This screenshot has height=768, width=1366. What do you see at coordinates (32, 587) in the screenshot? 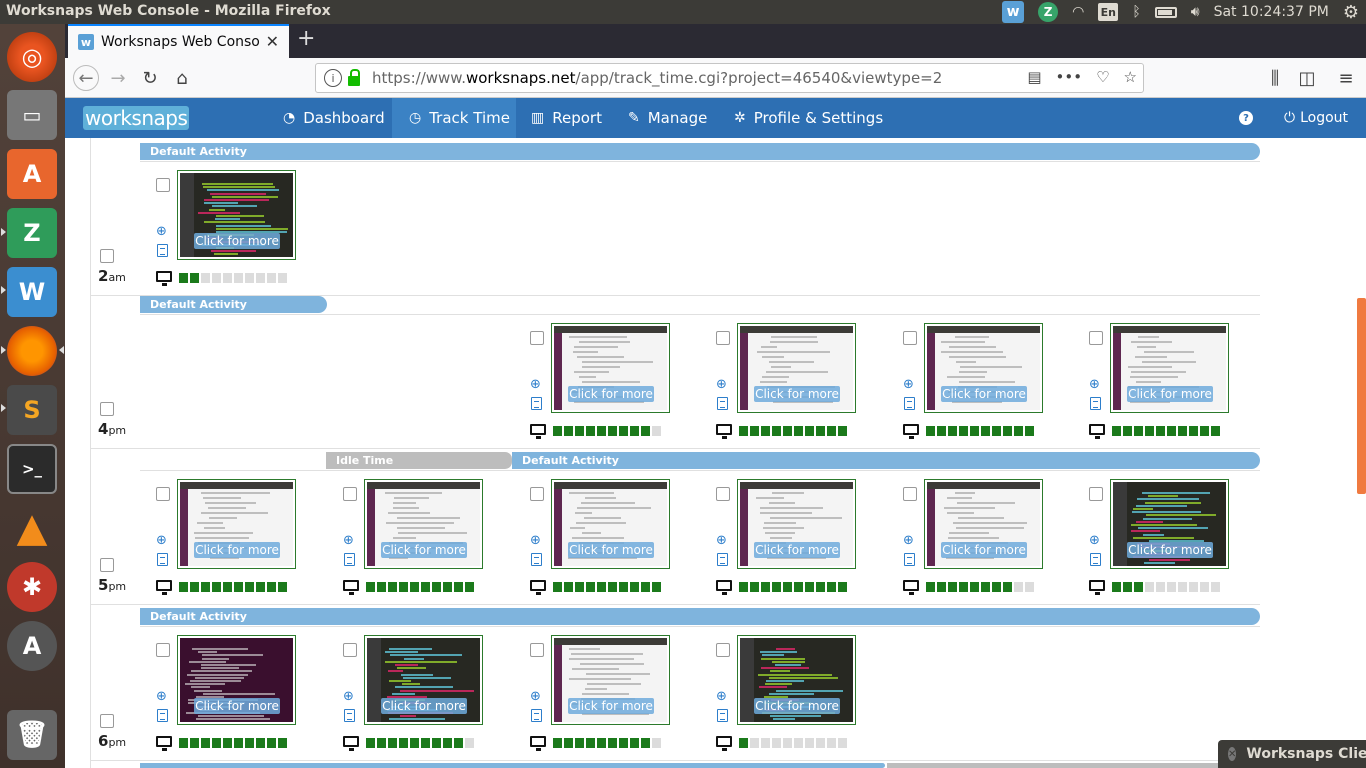
I see `network-tool-icon: ✱` at bounding box center [32, 587].